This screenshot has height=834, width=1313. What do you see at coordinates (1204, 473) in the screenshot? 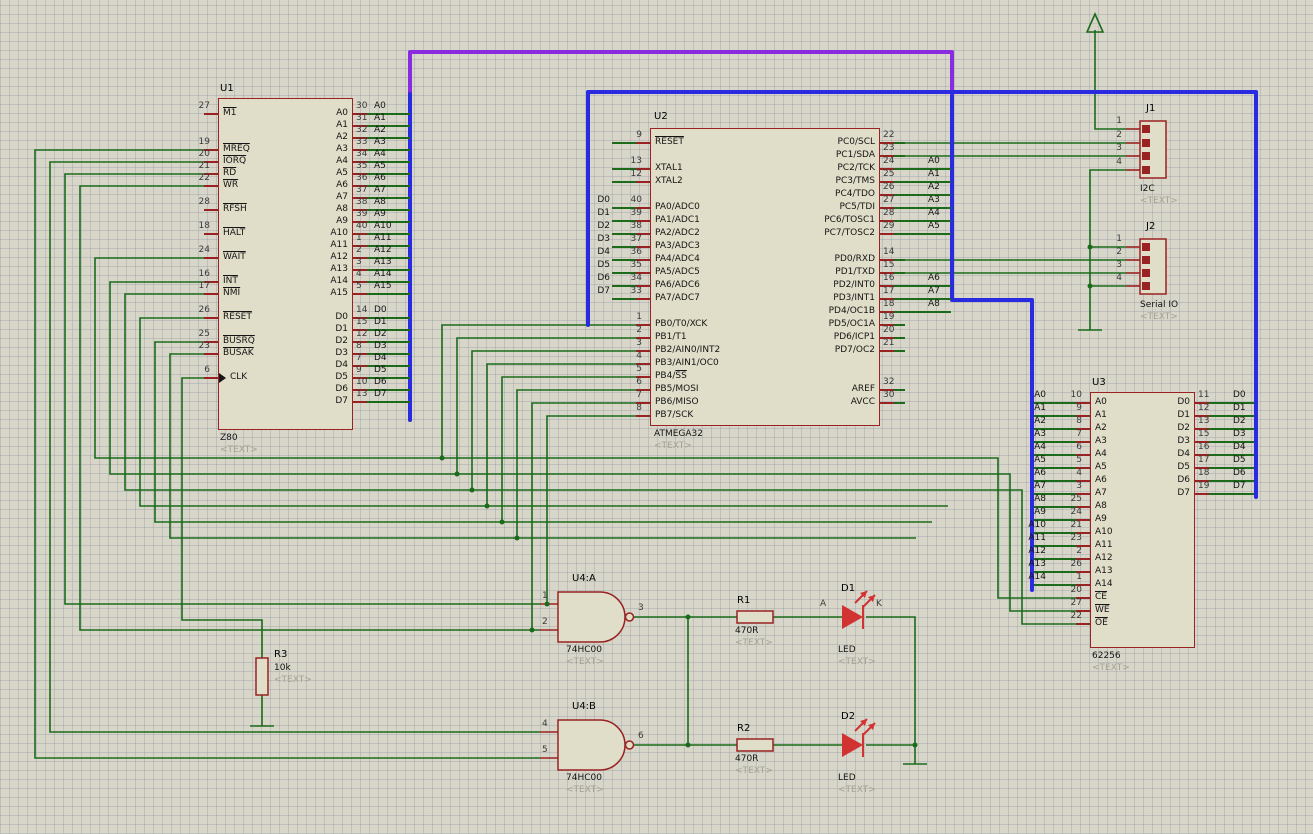
I see `u3-pin-number: 18` at bounding box center [1204, 473].